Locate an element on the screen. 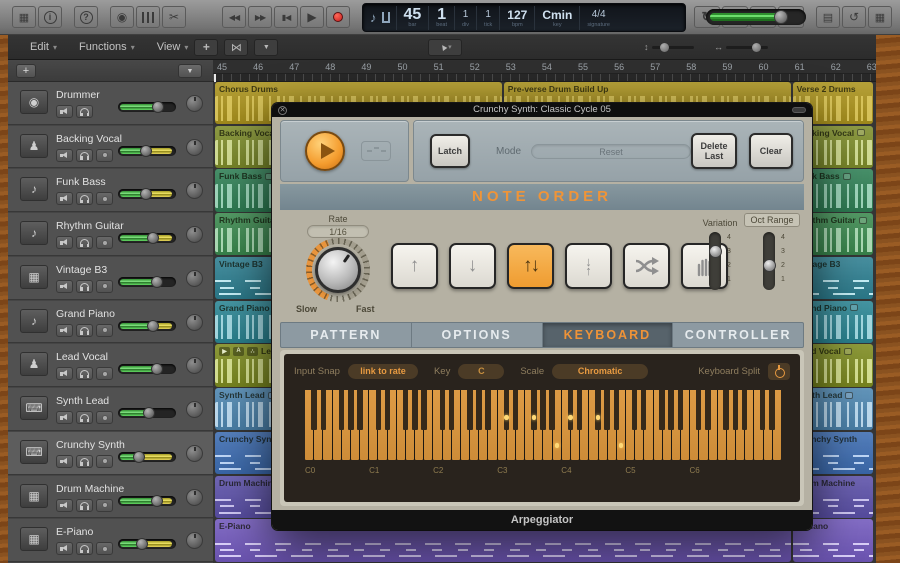 The width and height of the screenshot is (900, 563). plugin-title-bar: Crunchy Synth: Classic Cycle 05 is located at coordinates (542, 110).